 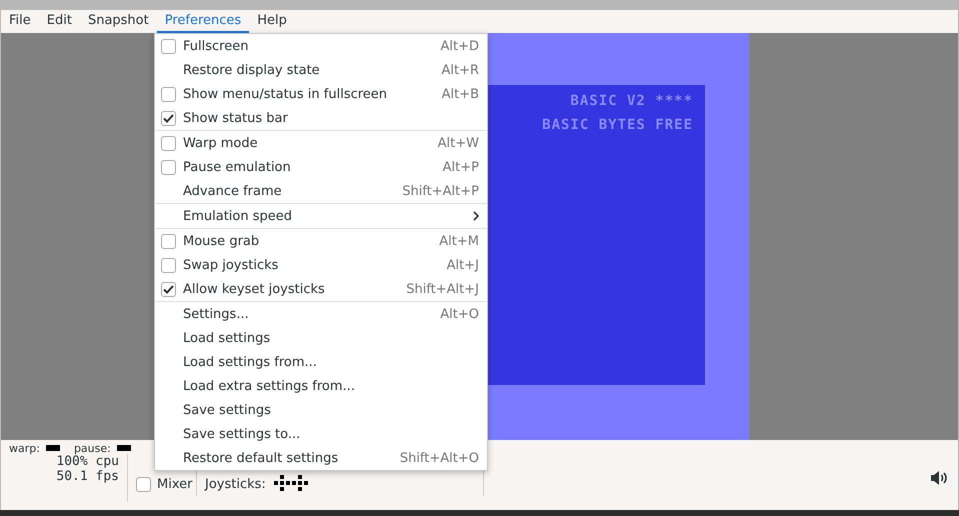 I want to click on joysticks-label: Joysticks:, so click(x=235, y=484).